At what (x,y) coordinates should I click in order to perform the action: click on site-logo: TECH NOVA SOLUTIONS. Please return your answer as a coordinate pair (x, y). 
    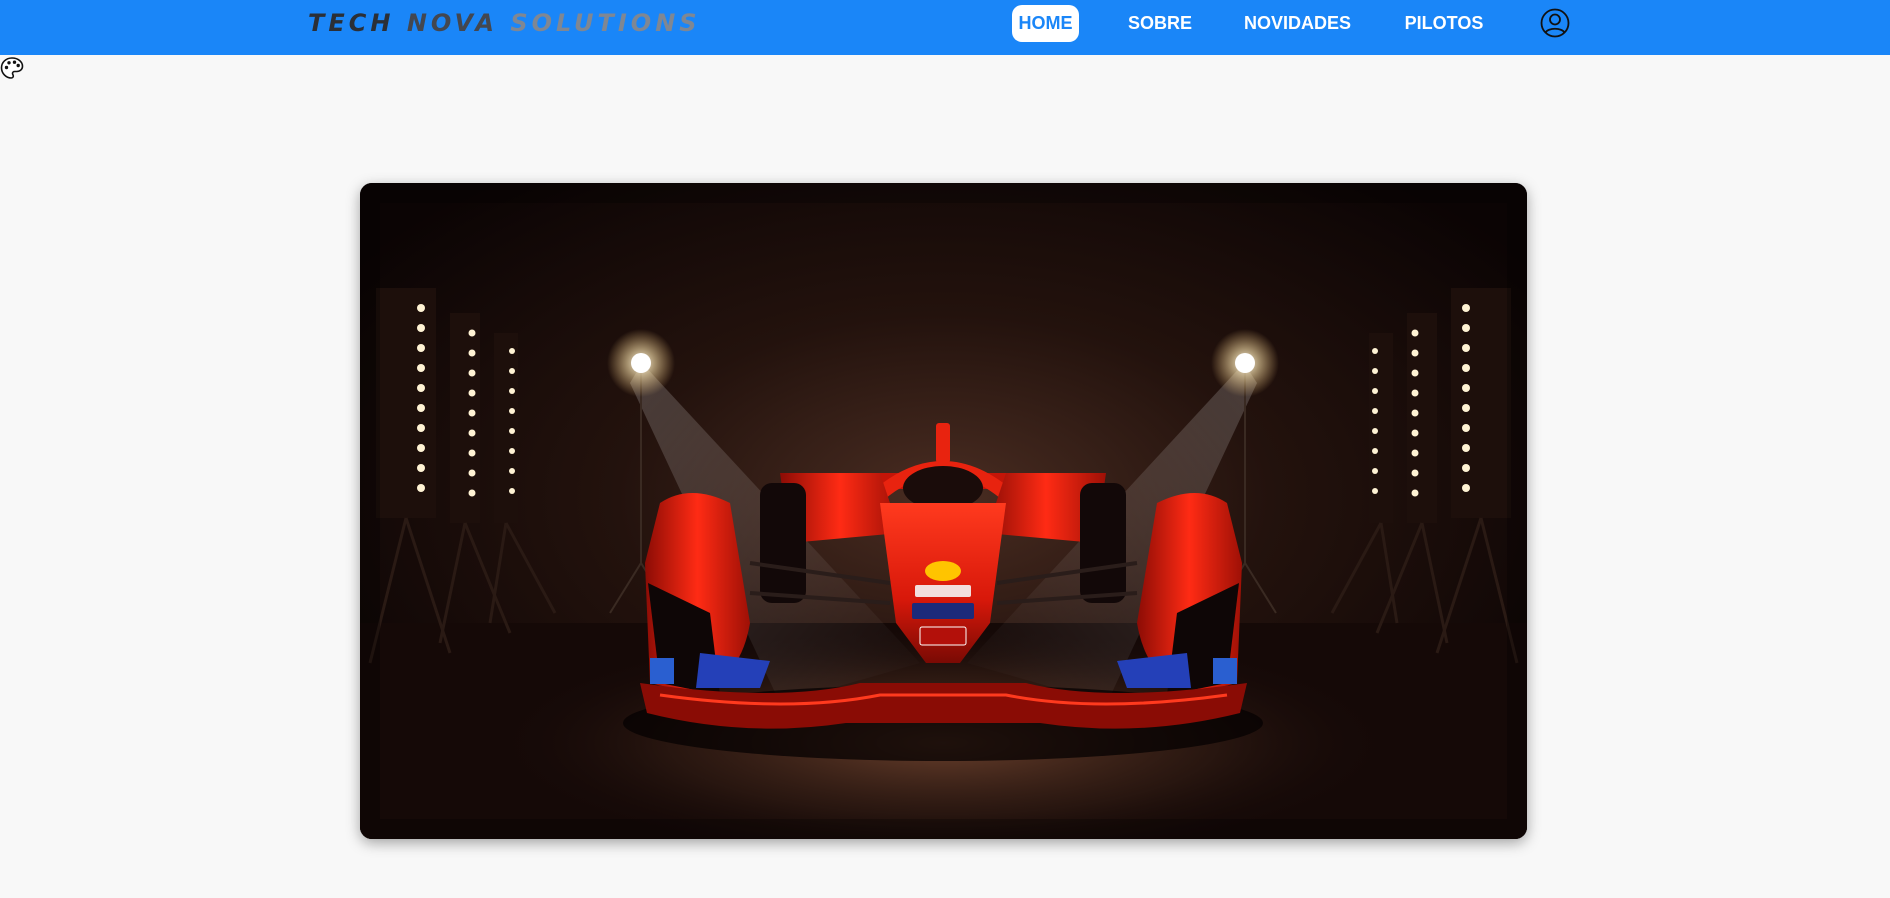
    Looking at the image, I should click on (504, 23).